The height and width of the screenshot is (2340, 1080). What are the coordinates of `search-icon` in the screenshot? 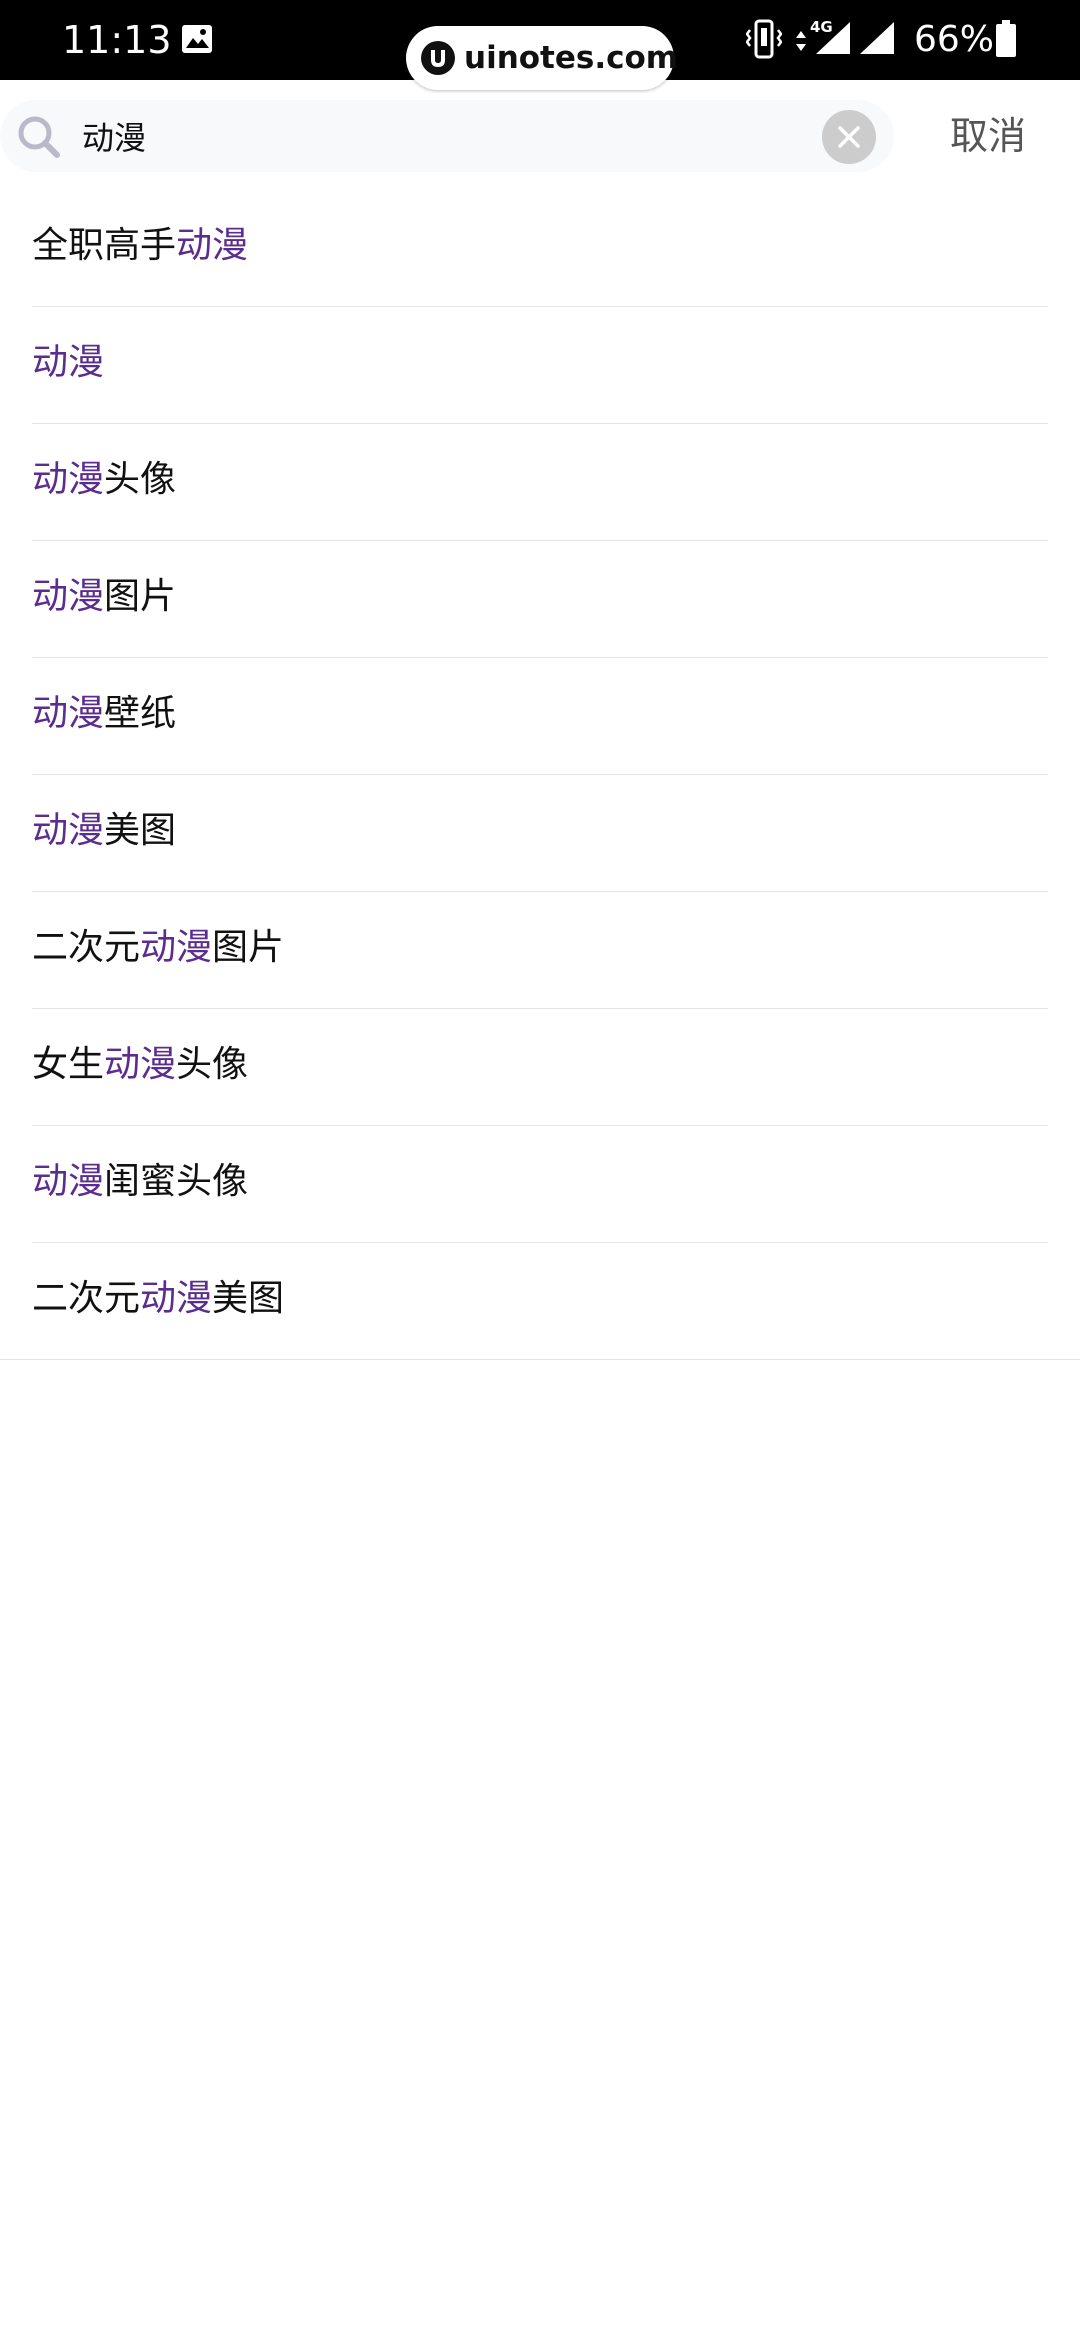 It's located at (39, 137).